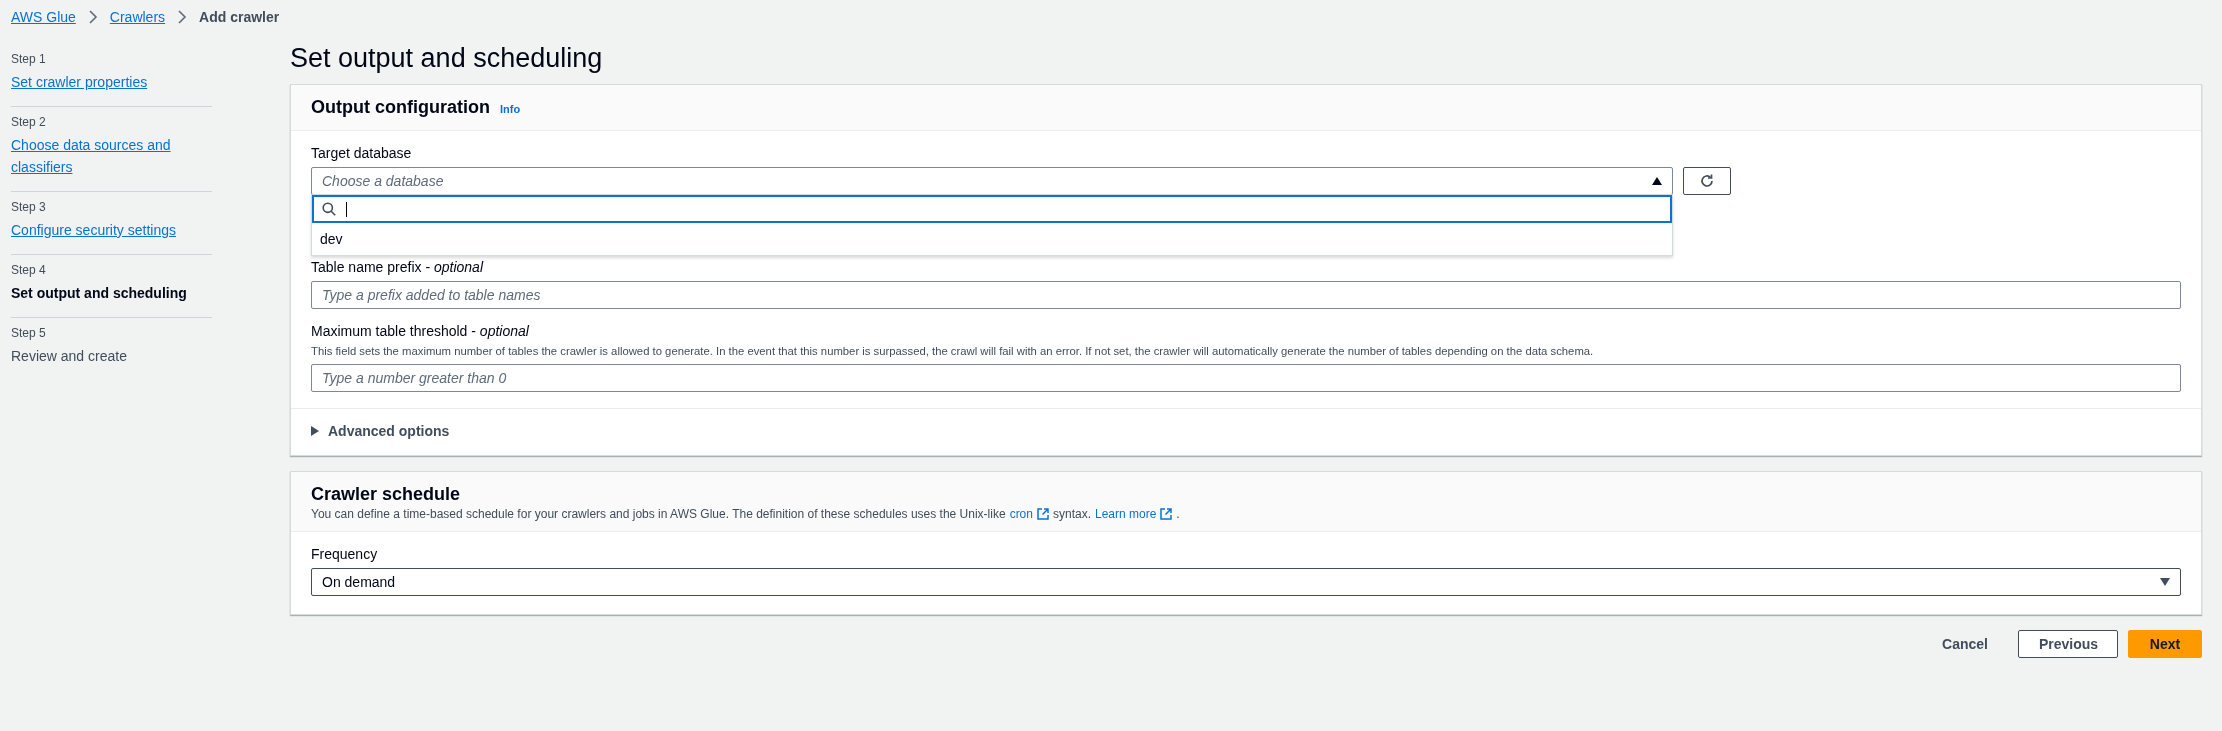 The height and width of the screenshot is (731, 2222). Describe the element at coordinates (400, 107) in the screenshot. I see `panel-title: Output configuration` at that location.